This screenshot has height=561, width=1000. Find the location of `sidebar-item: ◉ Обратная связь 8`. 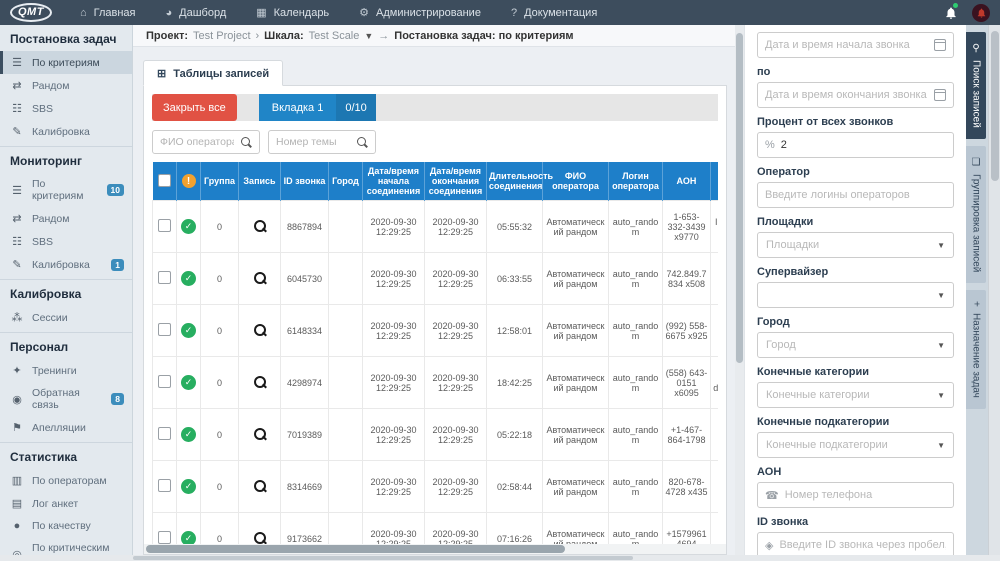

sidebar-item: ◉ Обратная связь 8 is located at coordinates (66, 399).